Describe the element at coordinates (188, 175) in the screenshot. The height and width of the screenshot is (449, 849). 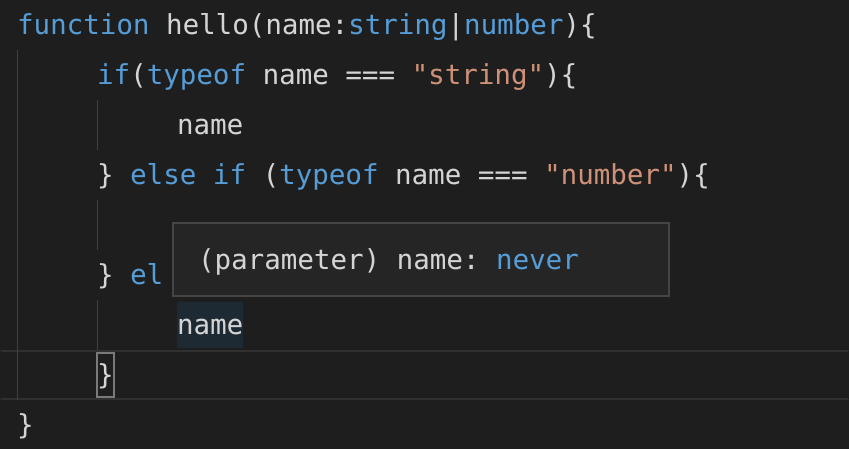
I see `keyword: else if` at that location.